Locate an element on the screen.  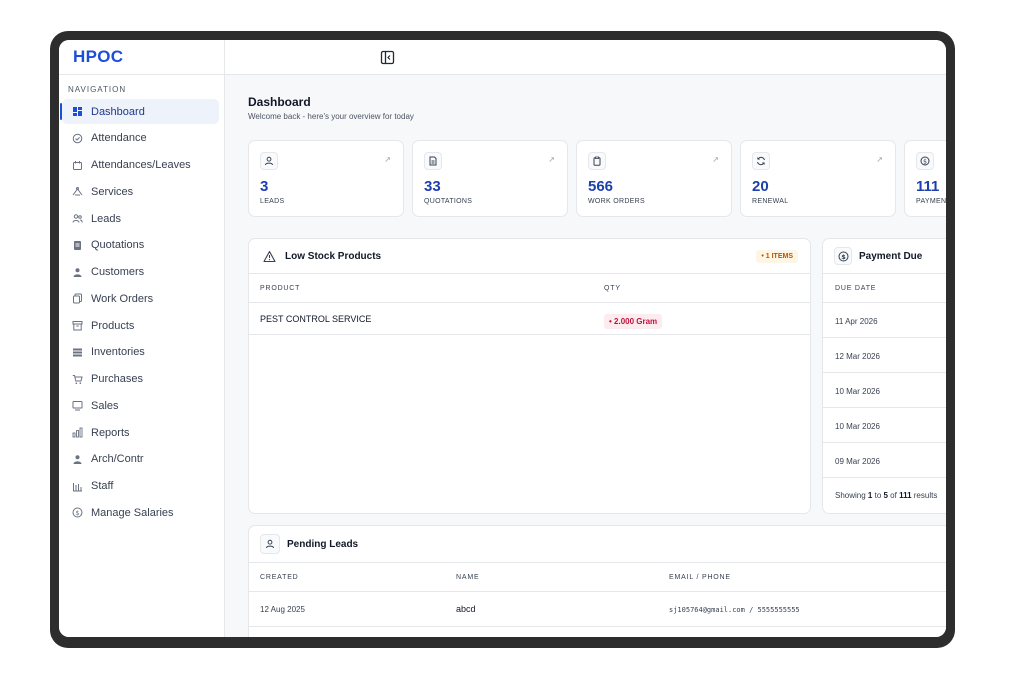
stat-card-payments: $↗111PAYMENTS is located at coordinates (925, 178).